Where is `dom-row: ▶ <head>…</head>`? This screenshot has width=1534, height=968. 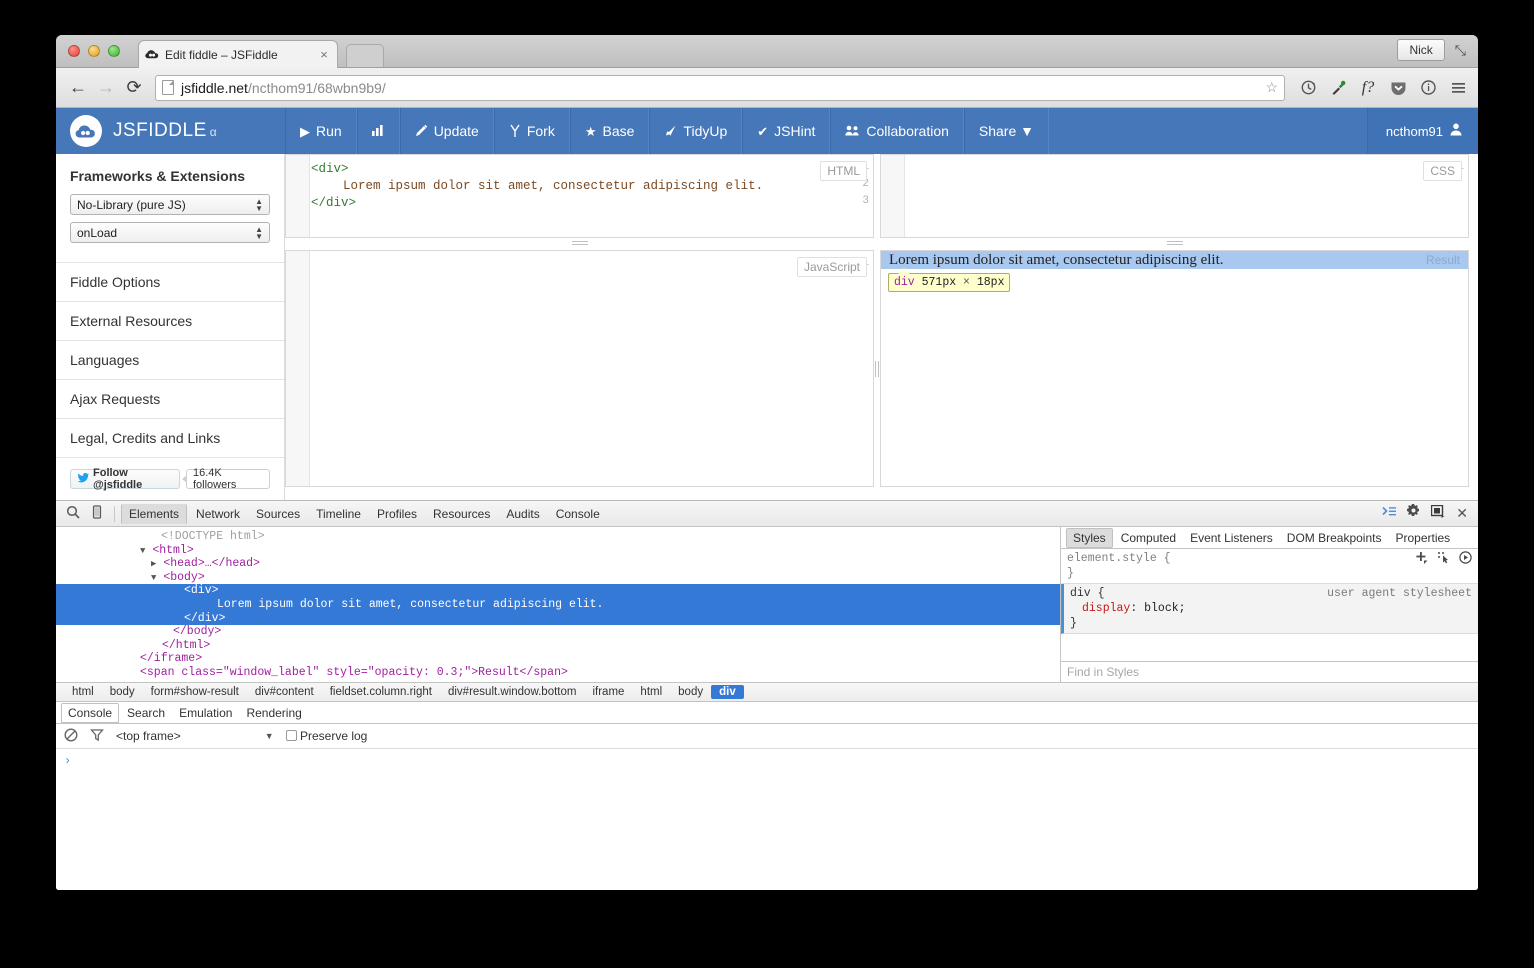
dom-row: ▶ <head>…</head> is located at coordinates (558, 564).